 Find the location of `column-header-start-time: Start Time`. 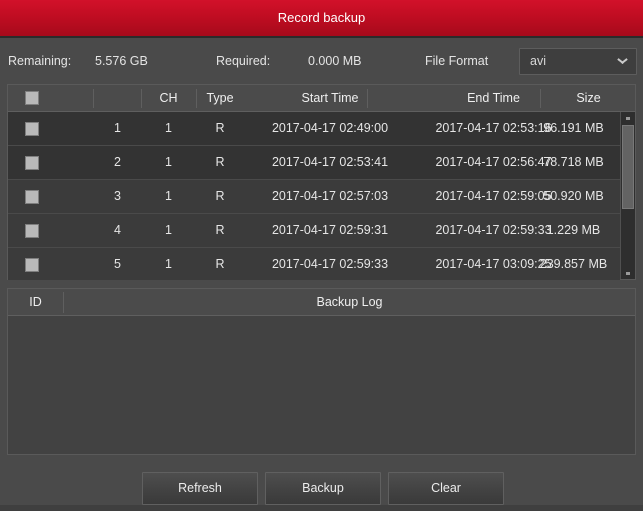

column-header-start-time: Start Time is located at coordinates (330, 98).